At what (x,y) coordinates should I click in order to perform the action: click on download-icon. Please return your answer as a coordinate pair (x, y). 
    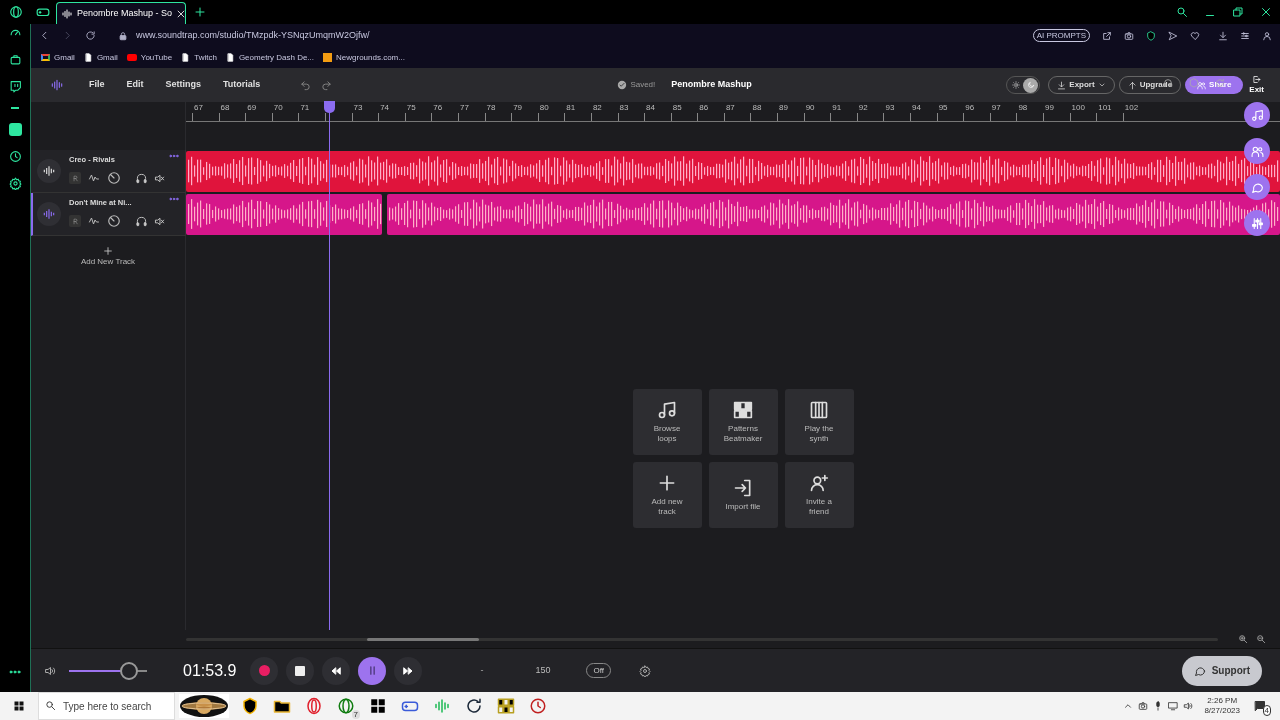
    Looking at the image, I should click on (1223, 35).